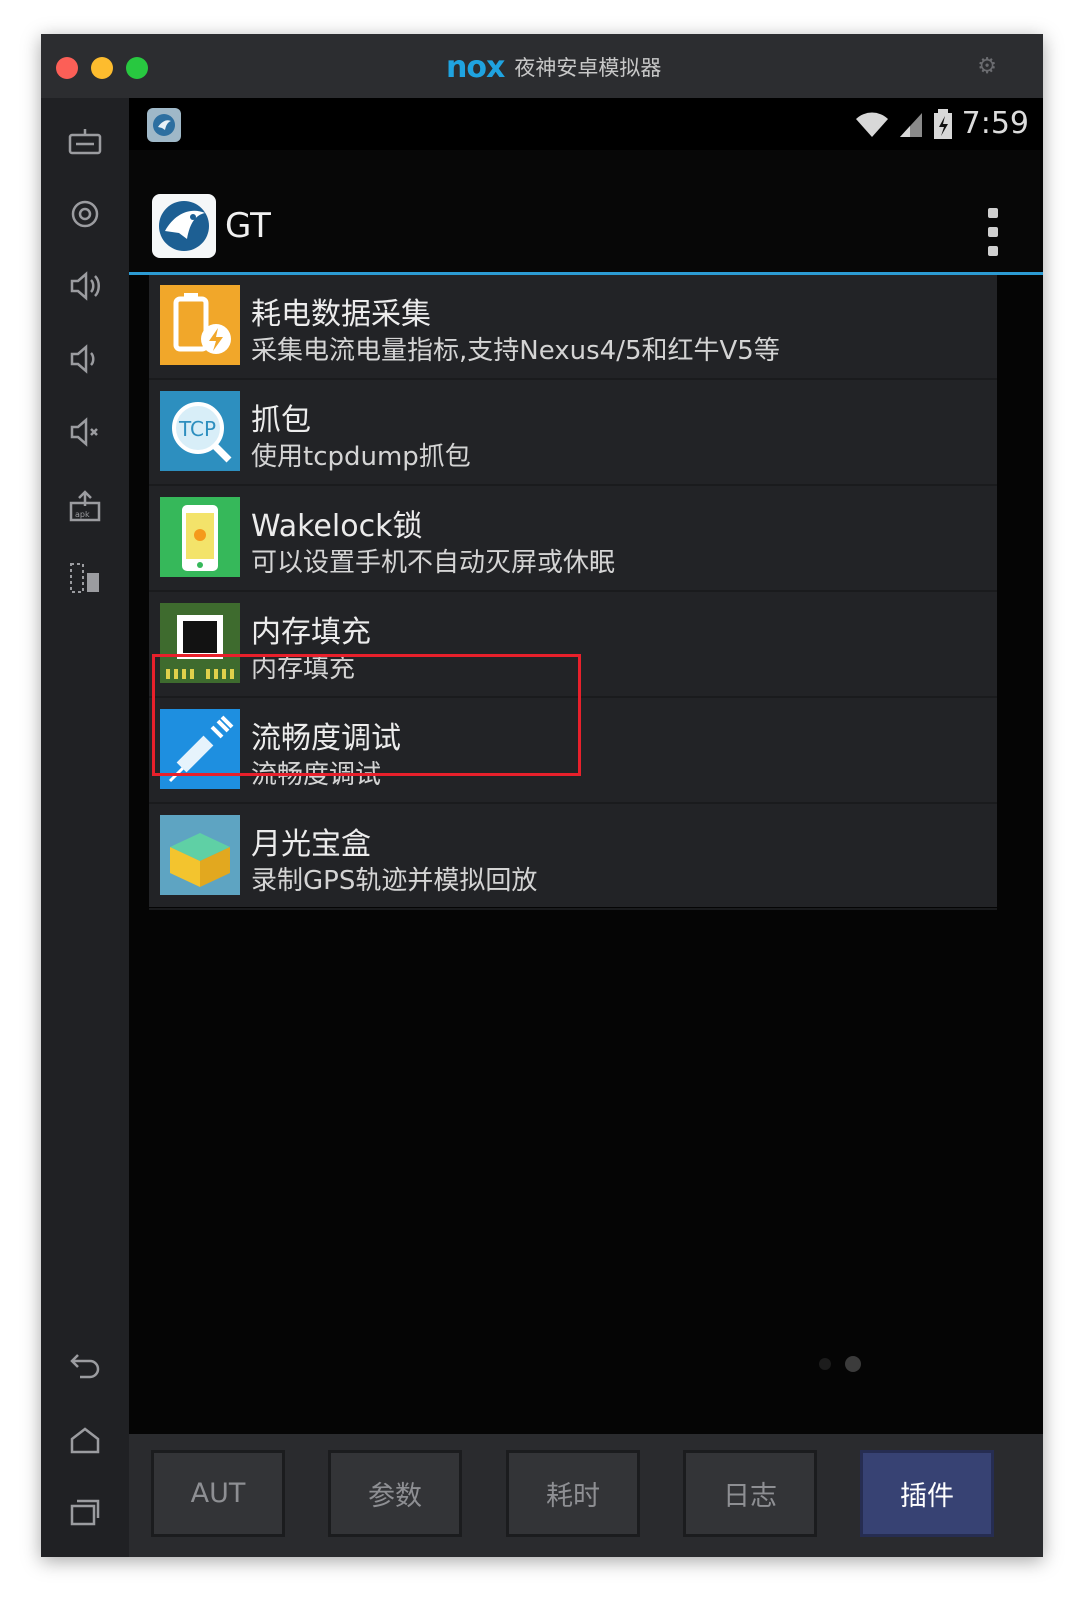  I want to click on plugin-desc: 可以设置手机不自动灭屏或休眠, so click(433, 563).